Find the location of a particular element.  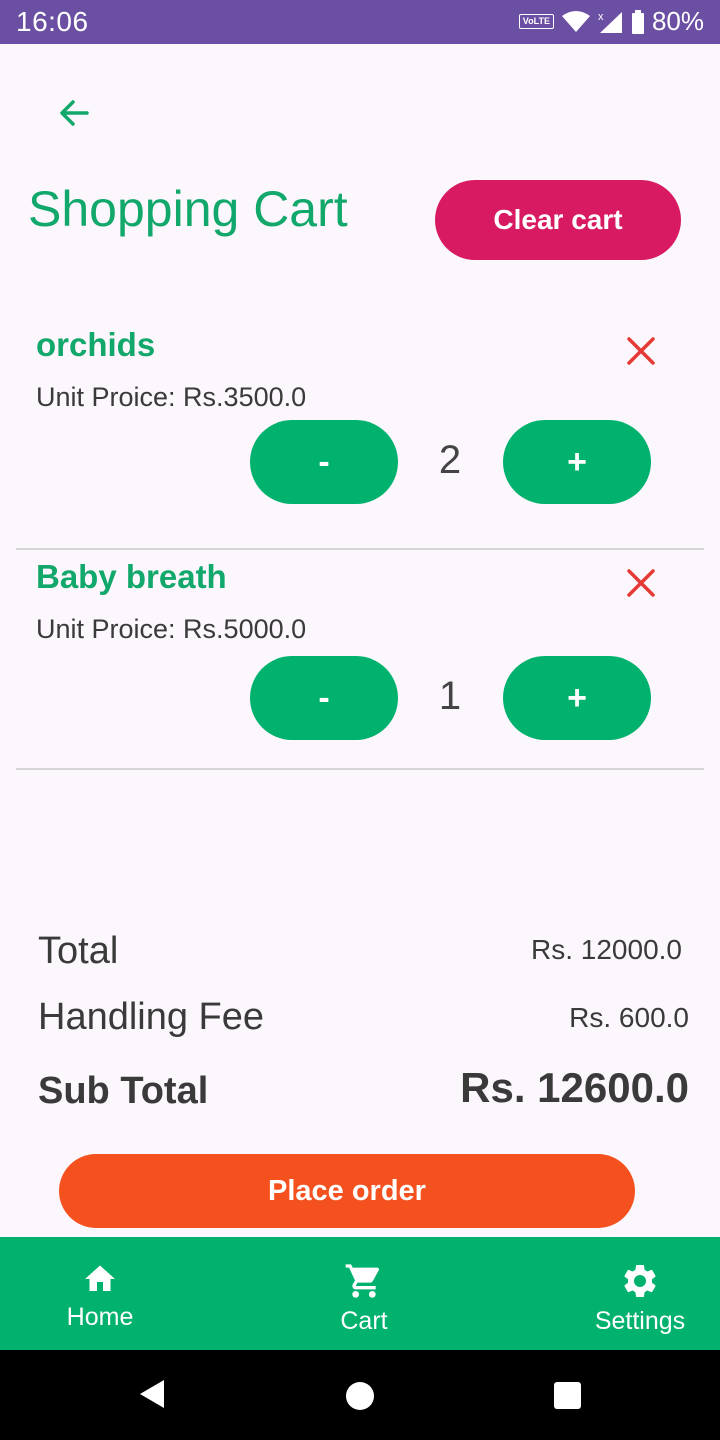

quantity-value: 1 is located at coordinates (450, 696).